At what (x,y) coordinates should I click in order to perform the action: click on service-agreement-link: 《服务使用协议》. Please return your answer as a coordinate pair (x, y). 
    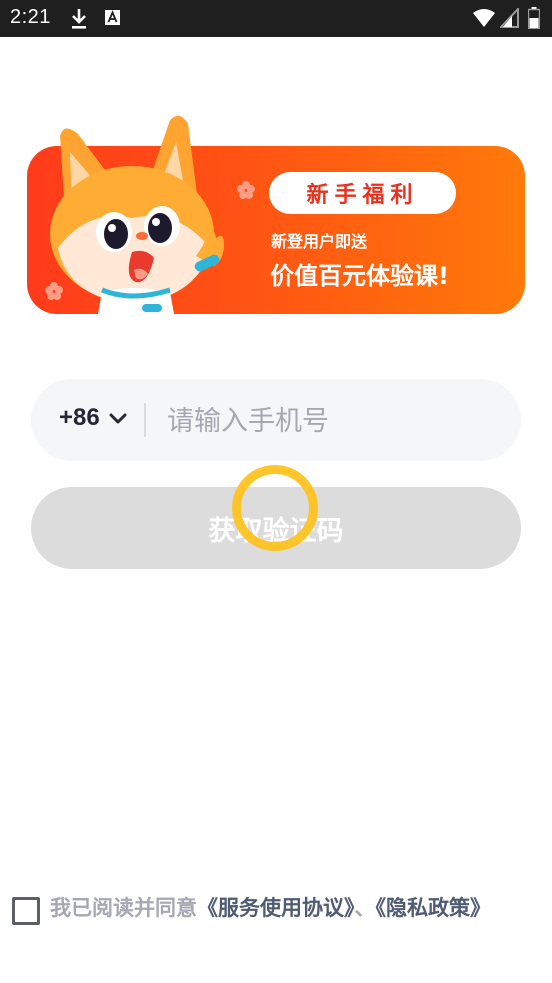
    Looking at the image, I should click on (276, 908).